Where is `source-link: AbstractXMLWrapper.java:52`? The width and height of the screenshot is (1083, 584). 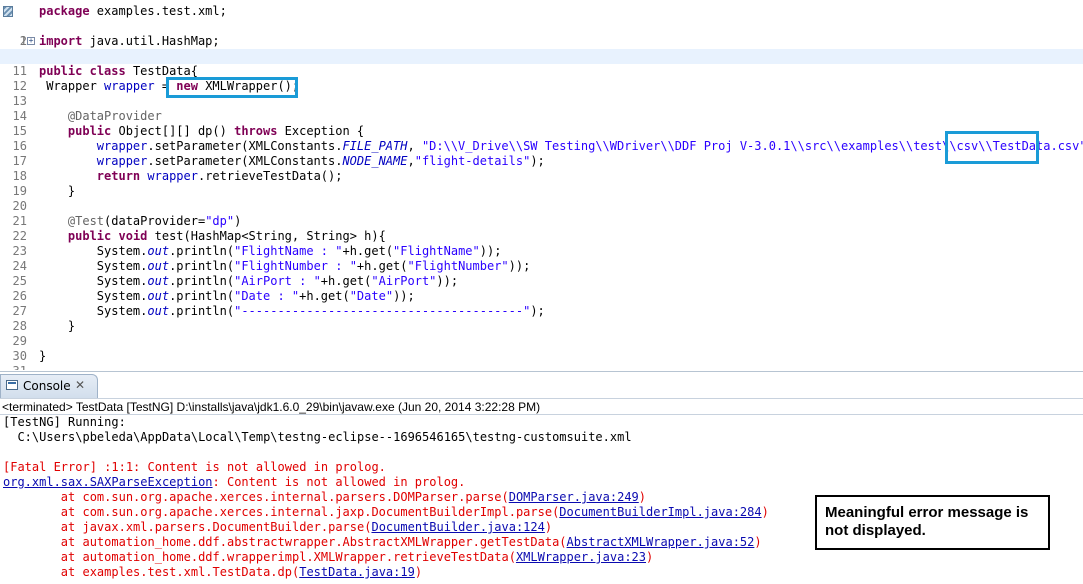
source-link: AbstractXMLWrapper.java:52 is located at coordinates (661, 542).